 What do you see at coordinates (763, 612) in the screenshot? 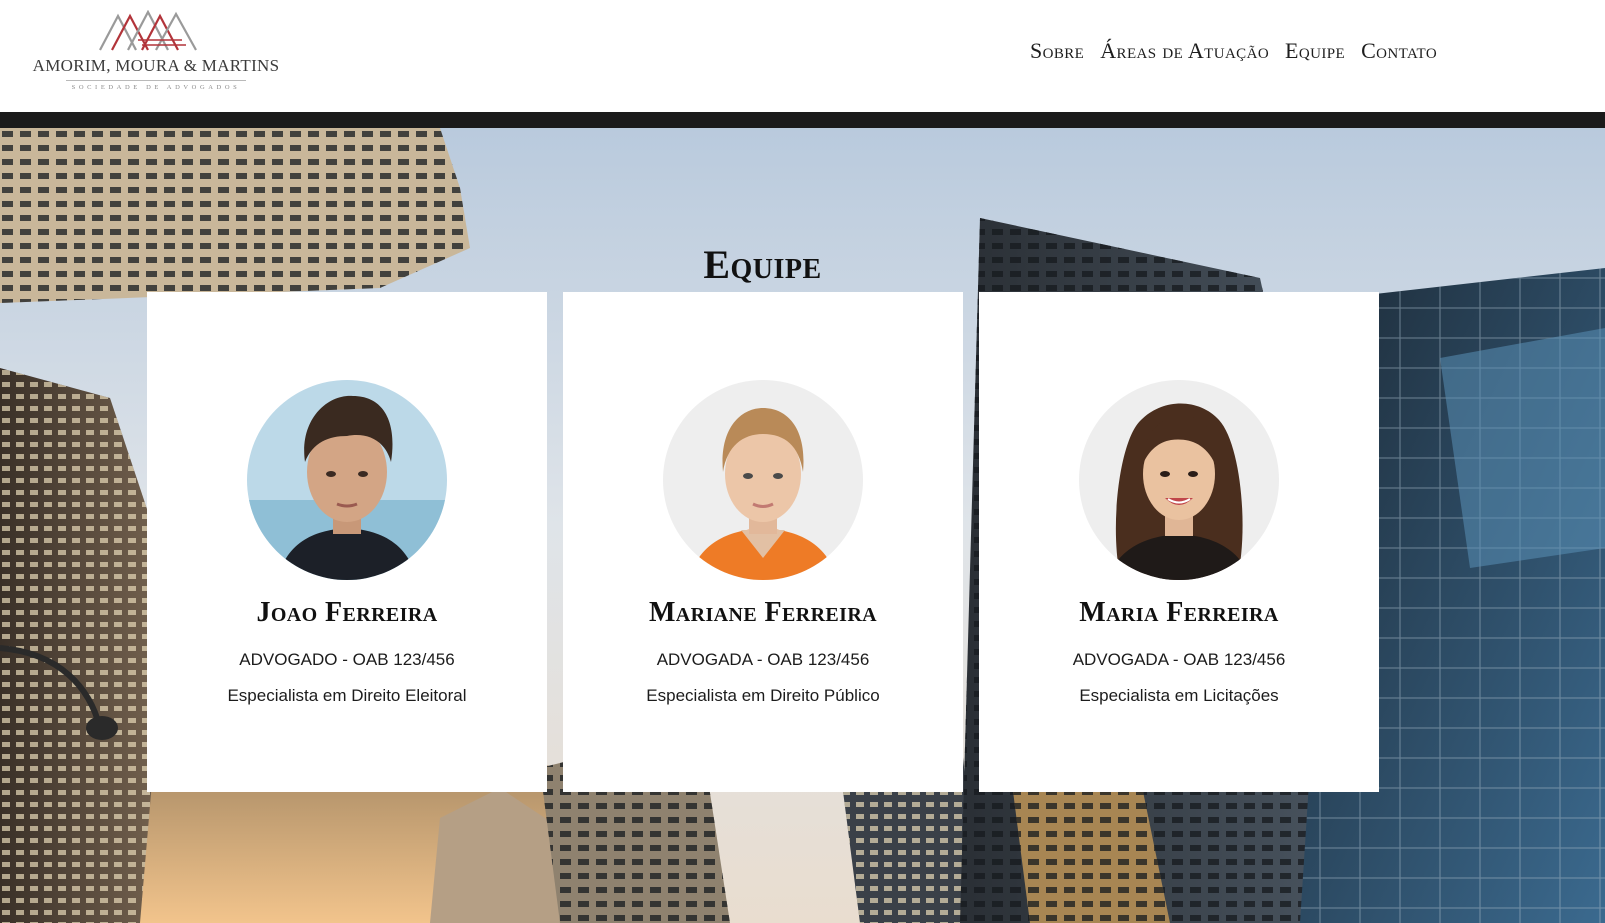
I see `member-name: Mariane Ferreira` at bounding box center [763, 612].